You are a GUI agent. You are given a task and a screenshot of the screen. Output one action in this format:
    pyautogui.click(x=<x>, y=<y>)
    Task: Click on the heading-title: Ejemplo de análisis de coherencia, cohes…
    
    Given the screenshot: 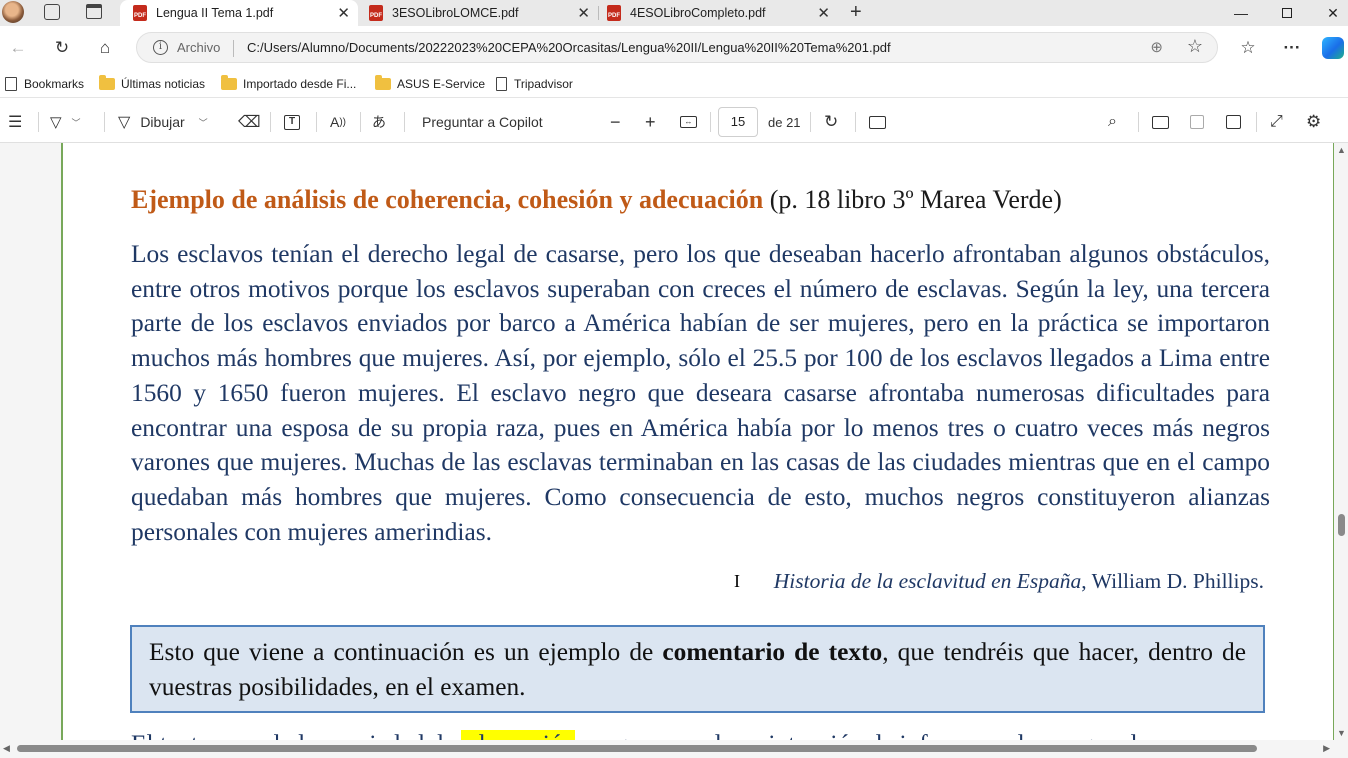 What is the action you would take?
    pyautogui.click(x=447, y=199)
    